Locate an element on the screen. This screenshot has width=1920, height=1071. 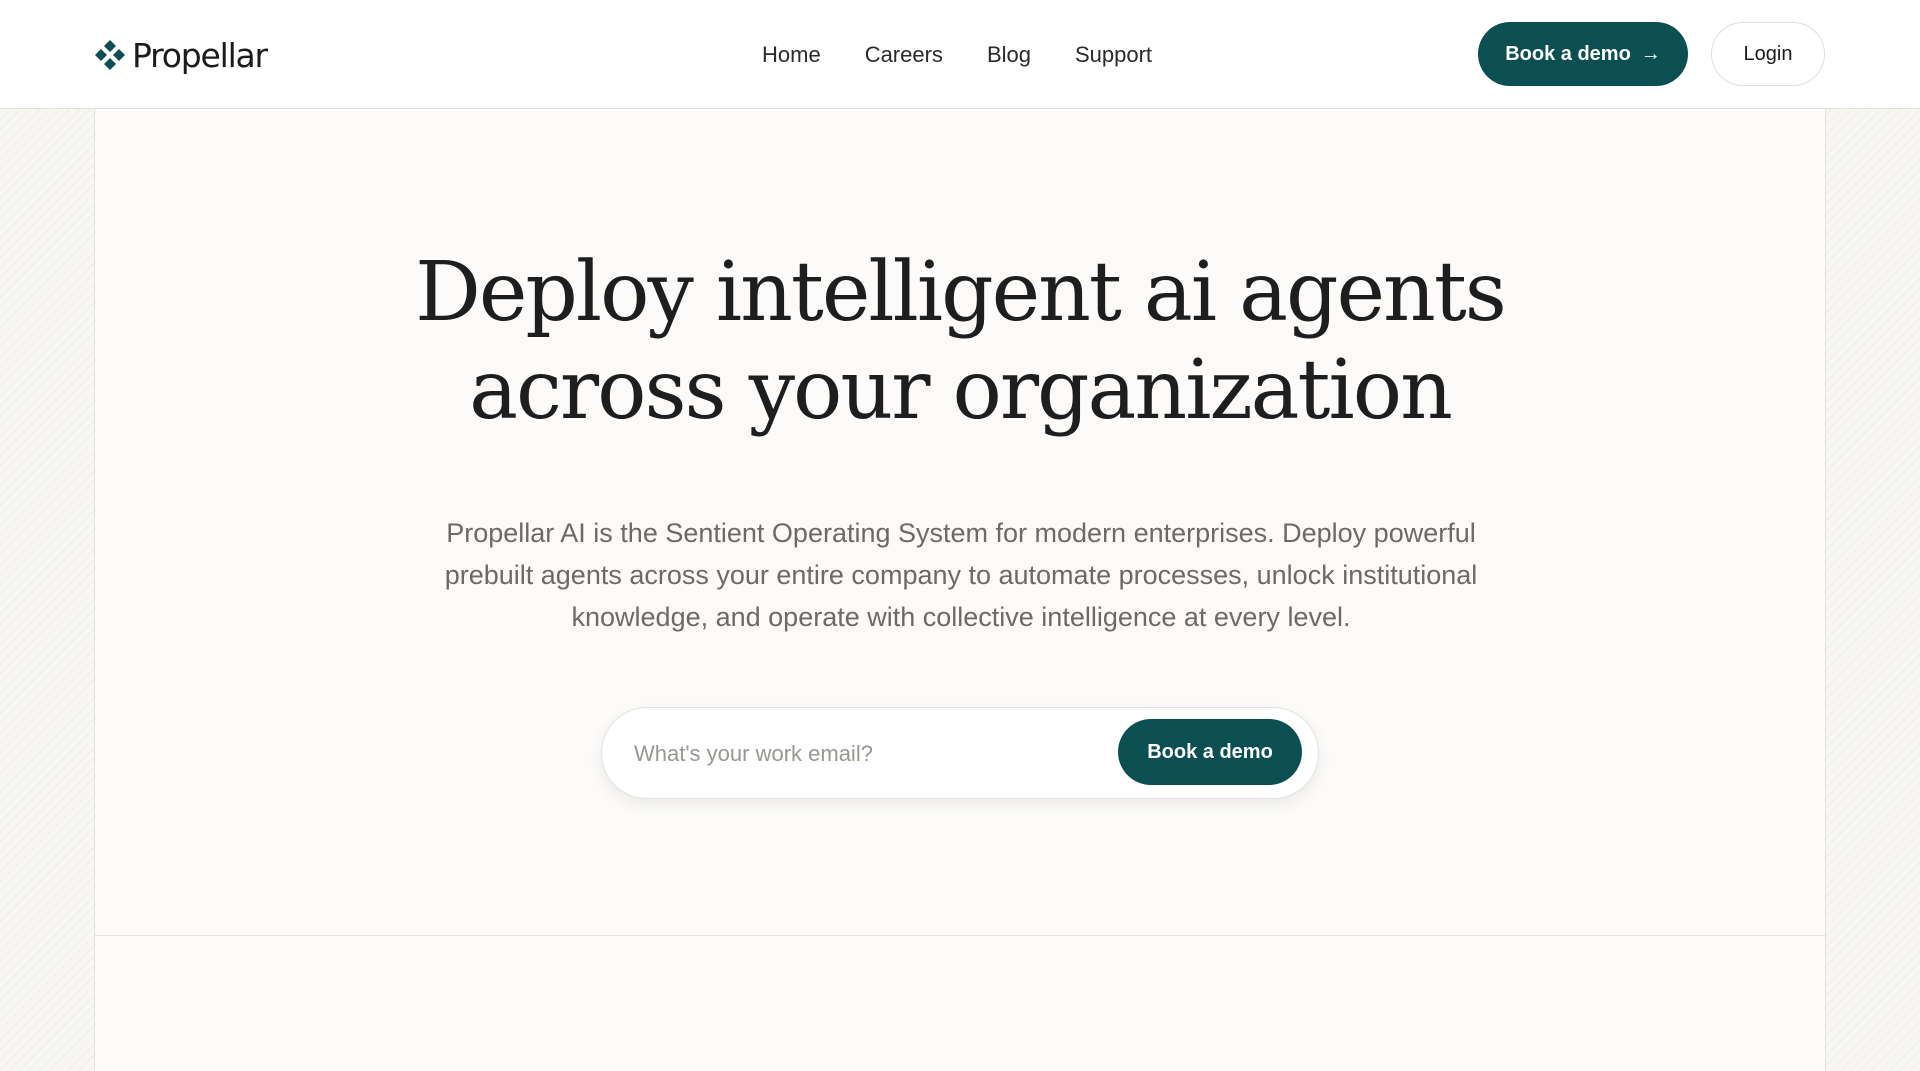
hero-title-line-2: across your organization is located at coordinates (961, 390).